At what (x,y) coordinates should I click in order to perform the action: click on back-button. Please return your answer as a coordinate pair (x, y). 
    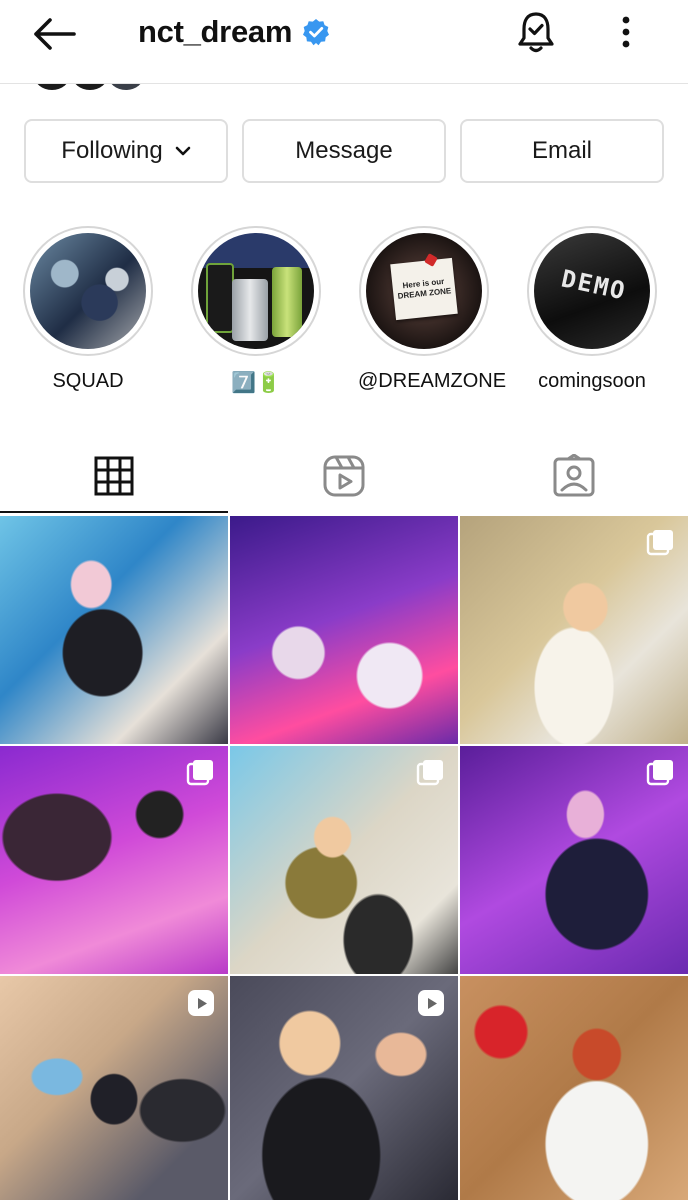
    Looking at the image, I should click on (54, 34).